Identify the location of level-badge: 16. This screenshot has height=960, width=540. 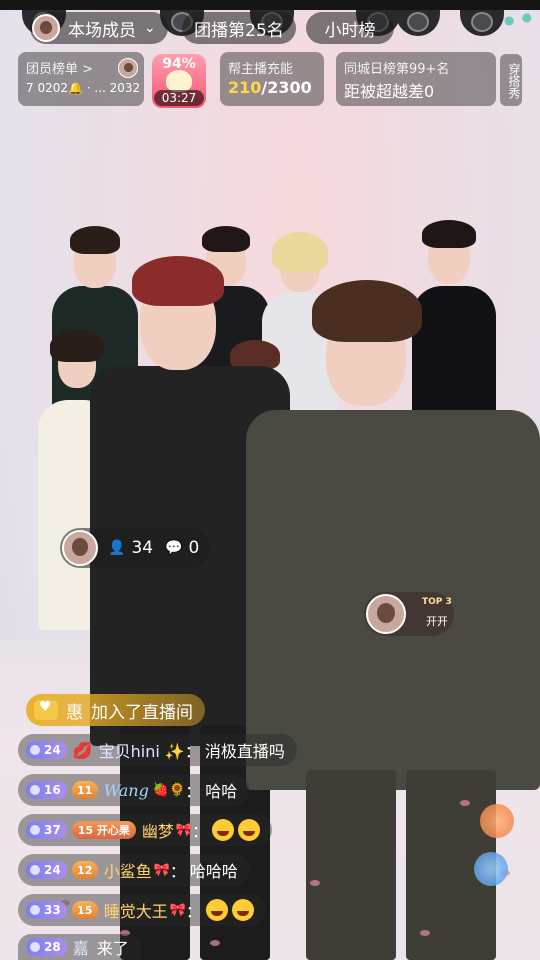
(46, 790).